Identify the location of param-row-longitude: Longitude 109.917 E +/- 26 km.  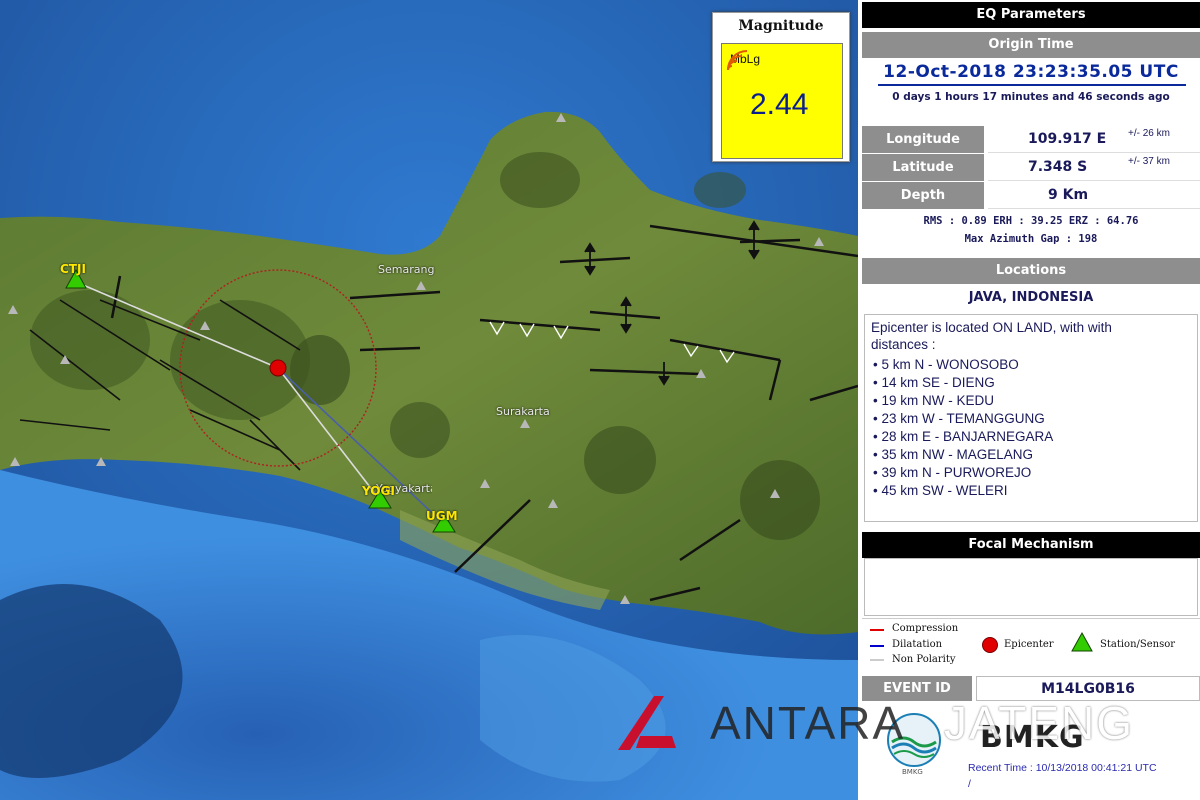
(1031, 139).